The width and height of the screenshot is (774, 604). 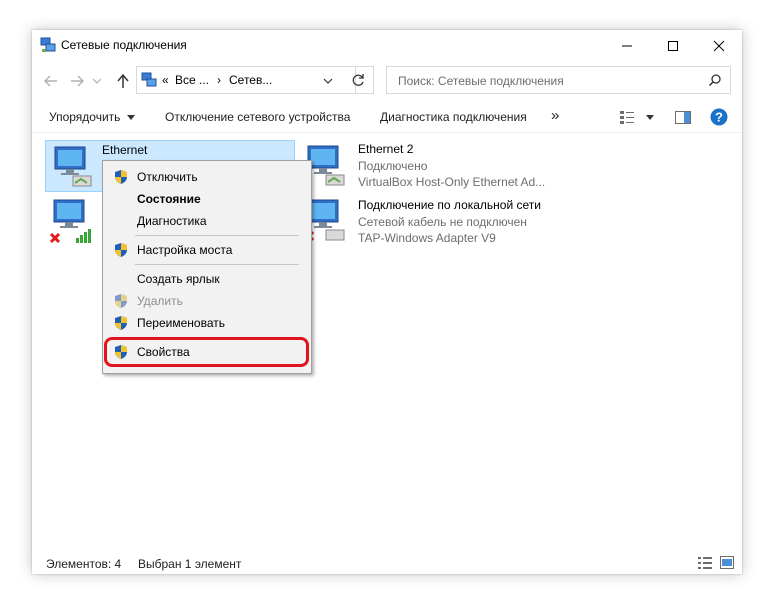 I want to click on connection-name: Ethernet 2, so click(x=386, y=149).